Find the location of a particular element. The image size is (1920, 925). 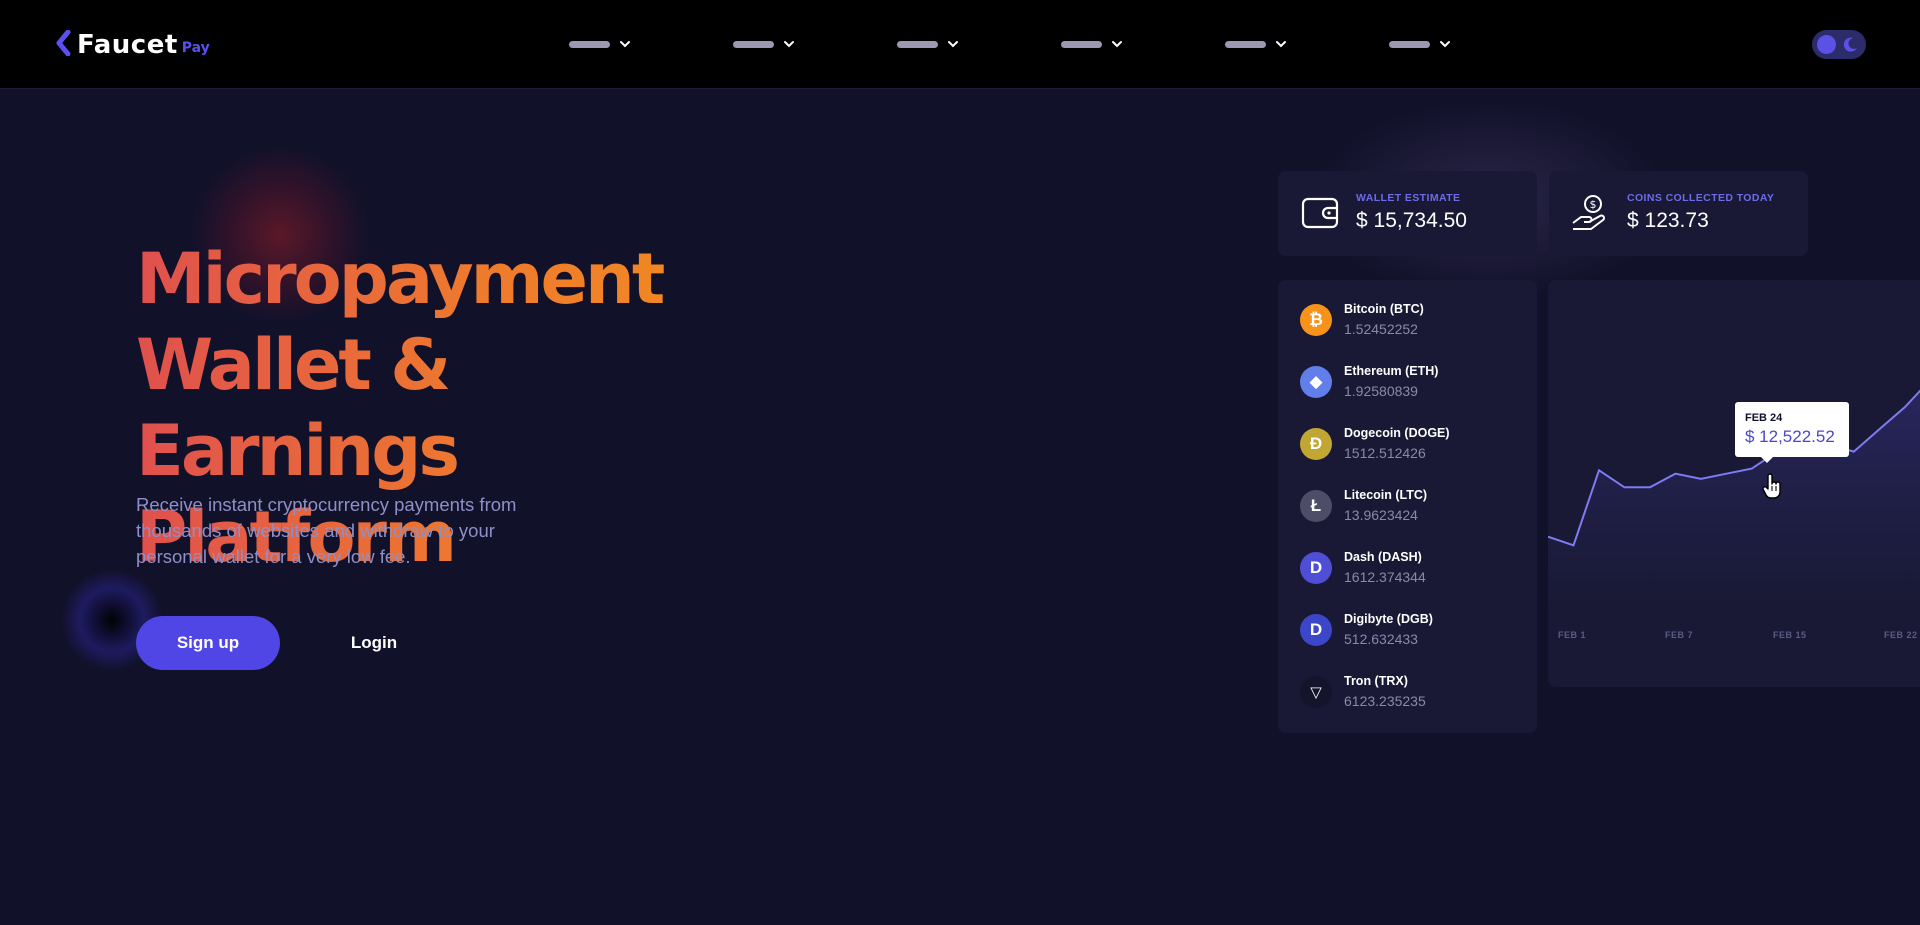

coins-collected-card: $ COINS COLLECTED TODAY $ 123.73 is located at coordinates (1678, 213).